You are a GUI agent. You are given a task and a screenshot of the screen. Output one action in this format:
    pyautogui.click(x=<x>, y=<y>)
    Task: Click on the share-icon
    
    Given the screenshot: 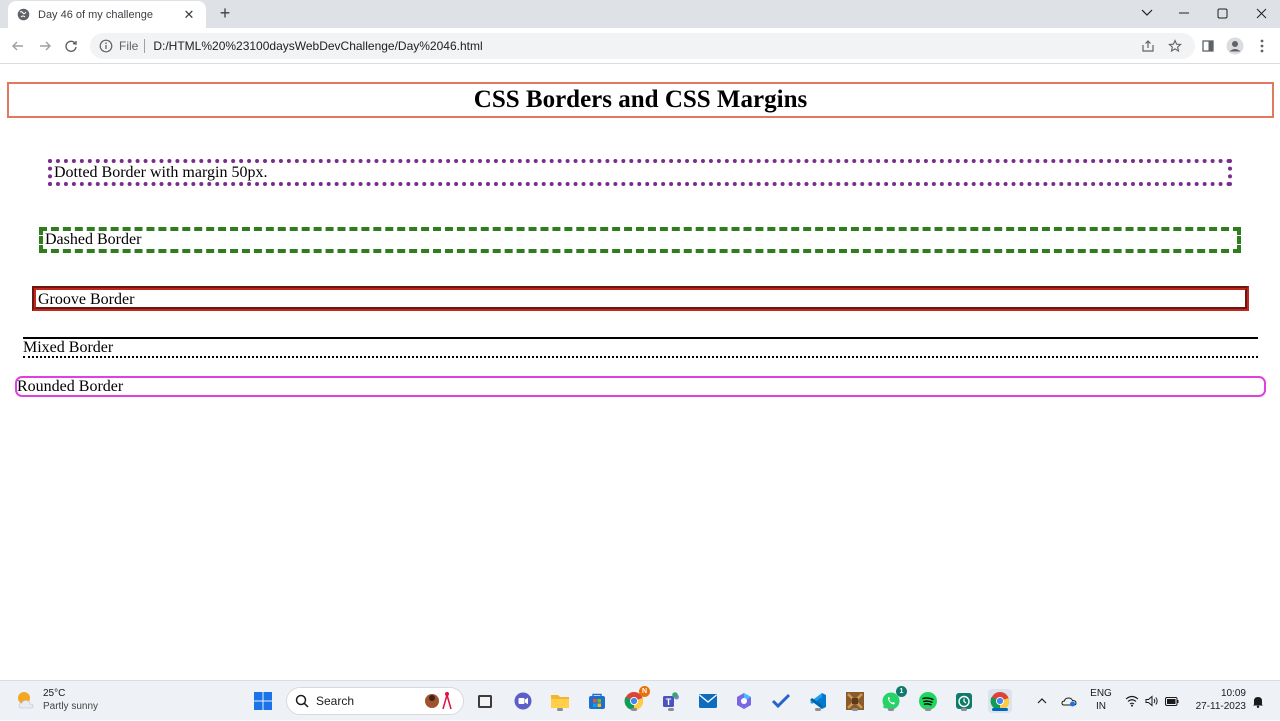 What is the action you would take?
    pyautogui.click(x=1148, y=46)
    